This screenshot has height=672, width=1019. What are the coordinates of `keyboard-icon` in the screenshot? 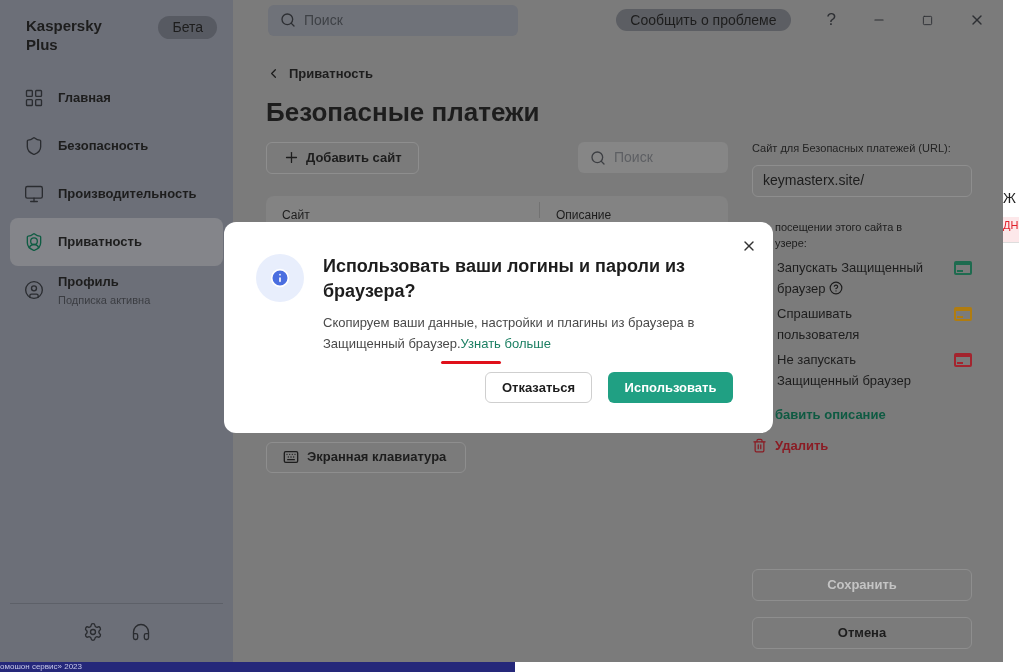 It's located at (291, 457).